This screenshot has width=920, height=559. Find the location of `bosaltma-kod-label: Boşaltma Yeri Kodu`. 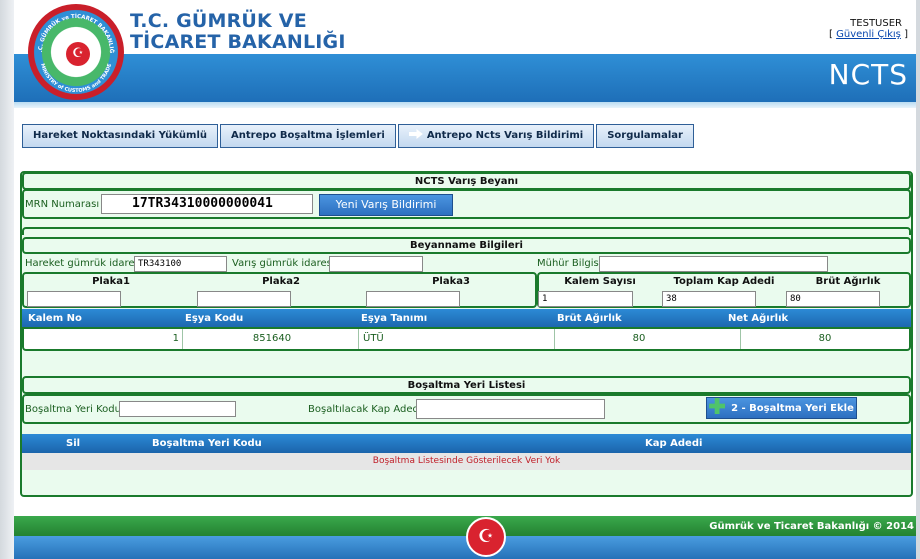

bosaltma-kod-label: Boşaltma Yeri Kodu is located at coordinates (73, 409).